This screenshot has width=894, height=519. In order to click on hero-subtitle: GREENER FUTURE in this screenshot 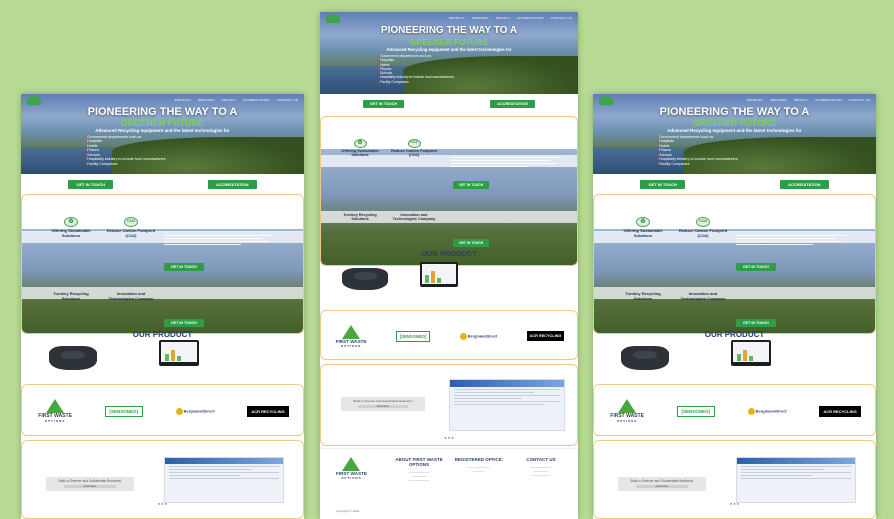, I will do `click(162, 123)`.